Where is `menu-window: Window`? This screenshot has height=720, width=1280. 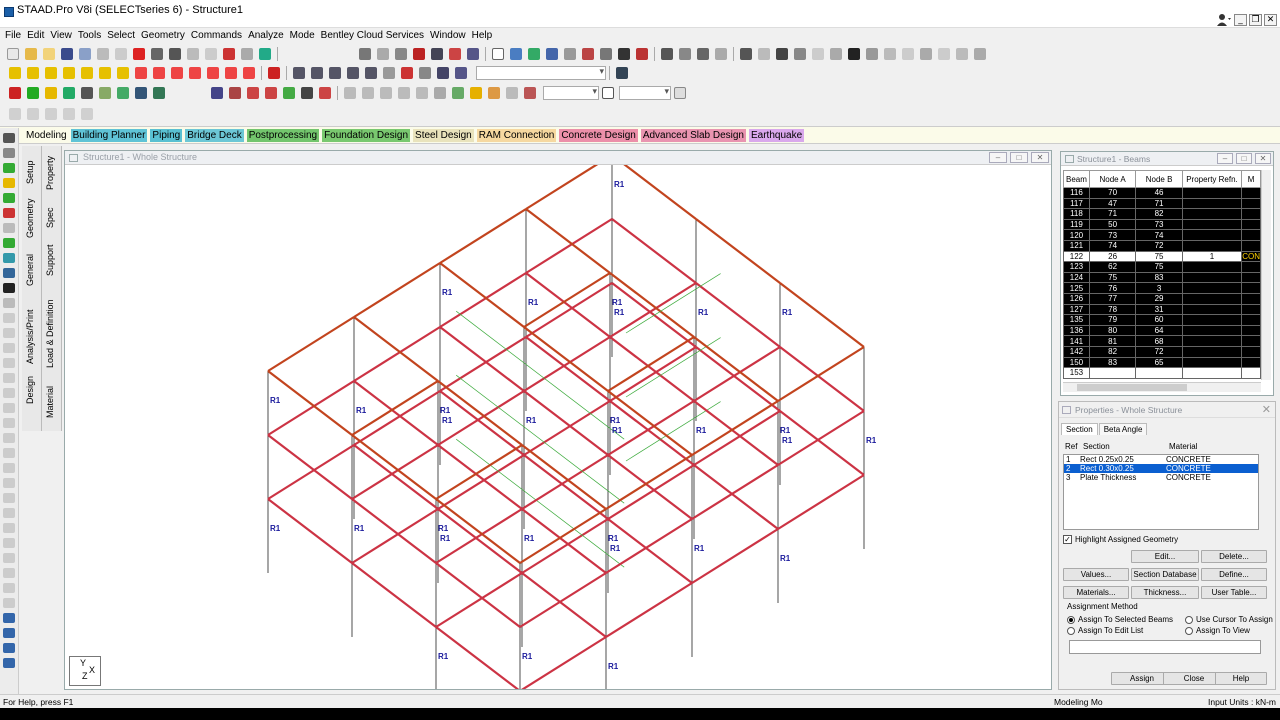 menu-window: Window is located at coordinates (451, 36).